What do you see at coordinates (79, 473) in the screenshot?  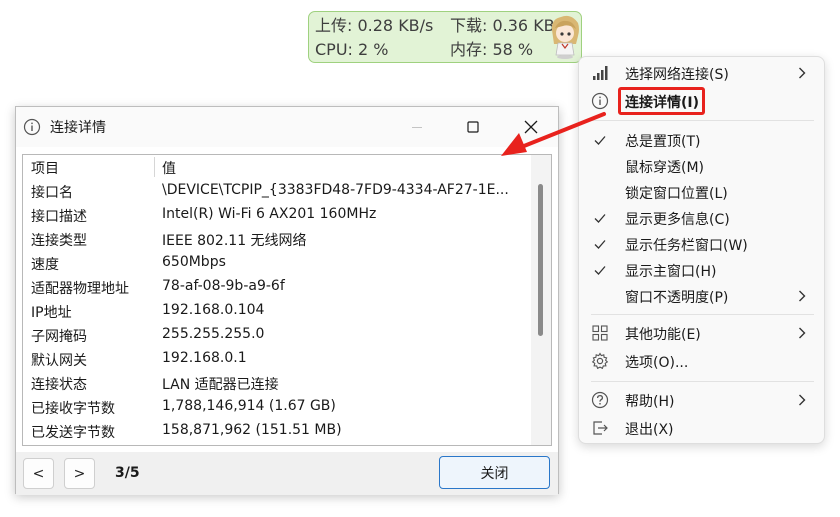 I see `next-page-button: >` at bounding box center [79, 473].